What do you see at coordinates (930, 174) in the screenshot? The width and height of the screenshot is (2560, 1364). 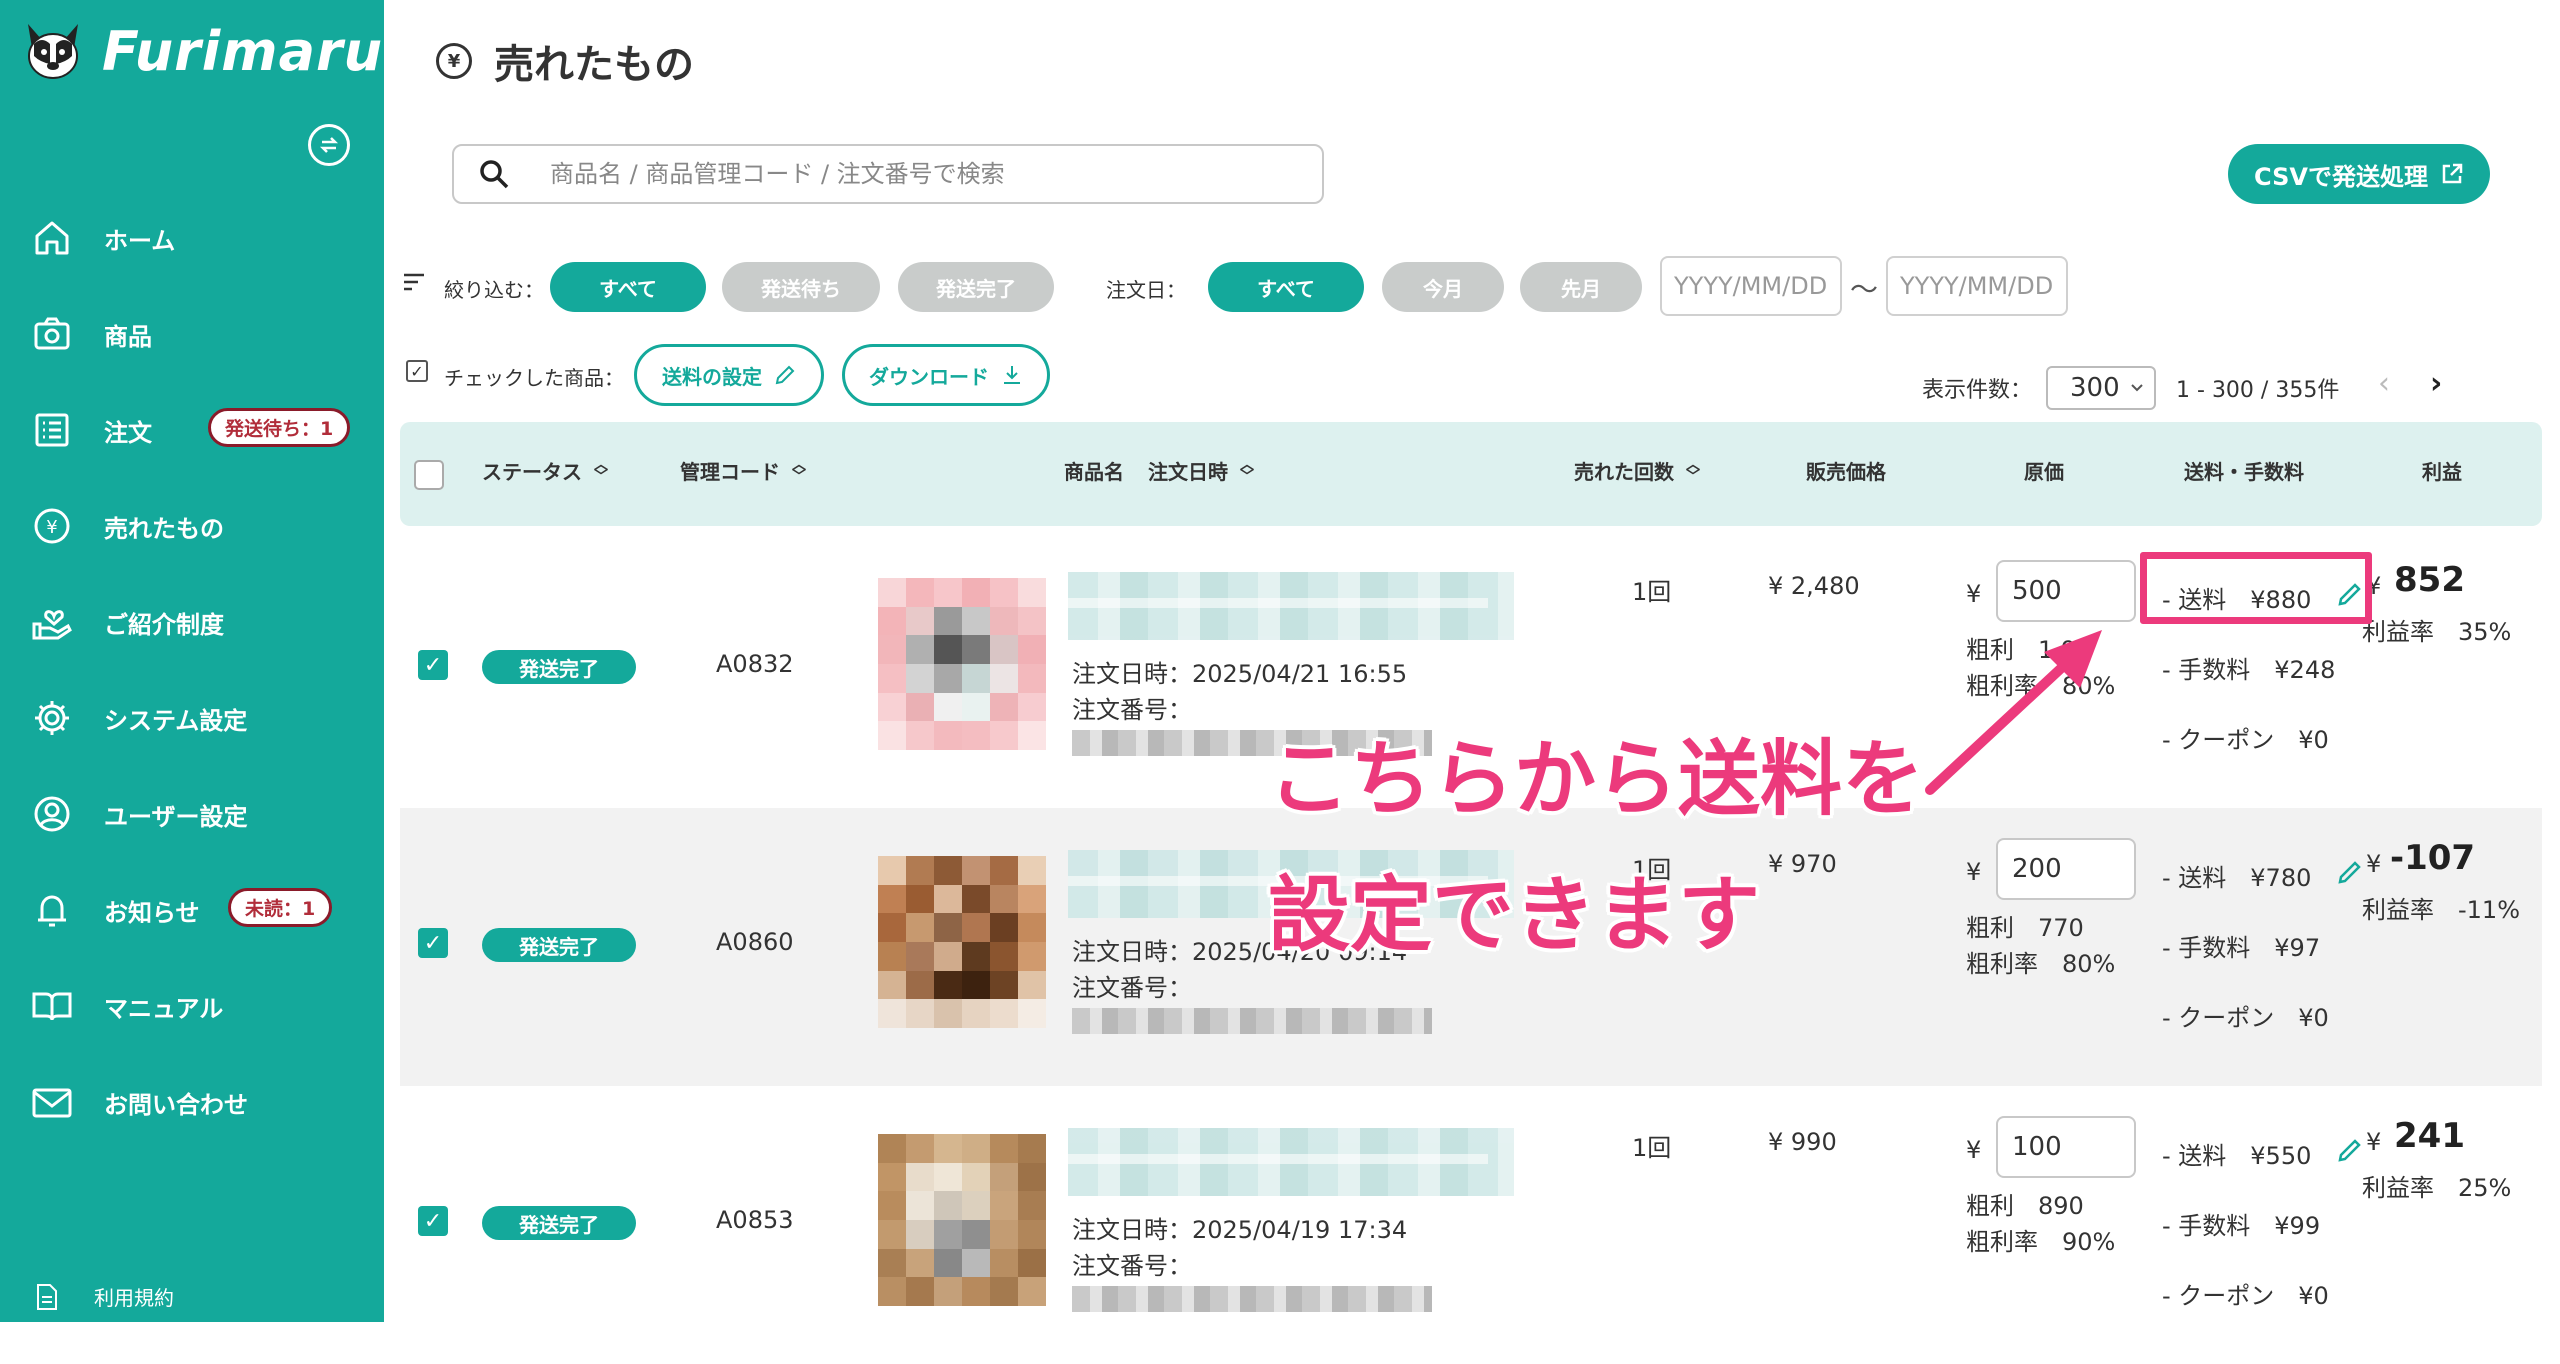 I see `search-input` at bounding box center [930, 174].